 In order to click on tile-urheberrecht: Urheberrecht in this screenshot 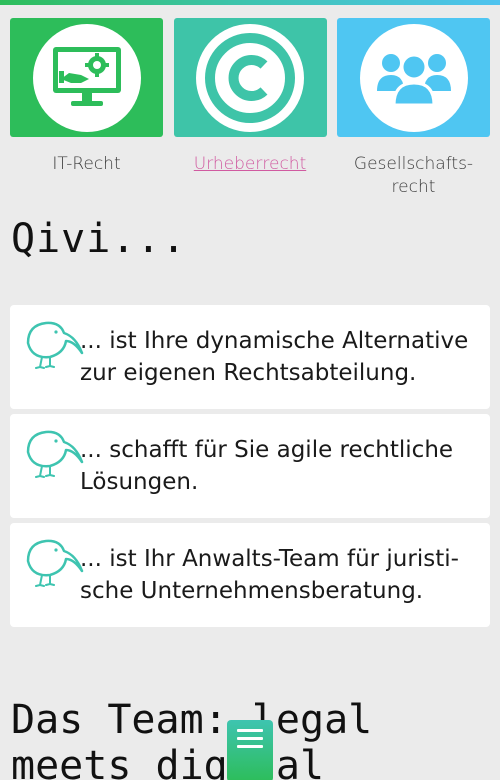, I will do `click(250, 108)`.